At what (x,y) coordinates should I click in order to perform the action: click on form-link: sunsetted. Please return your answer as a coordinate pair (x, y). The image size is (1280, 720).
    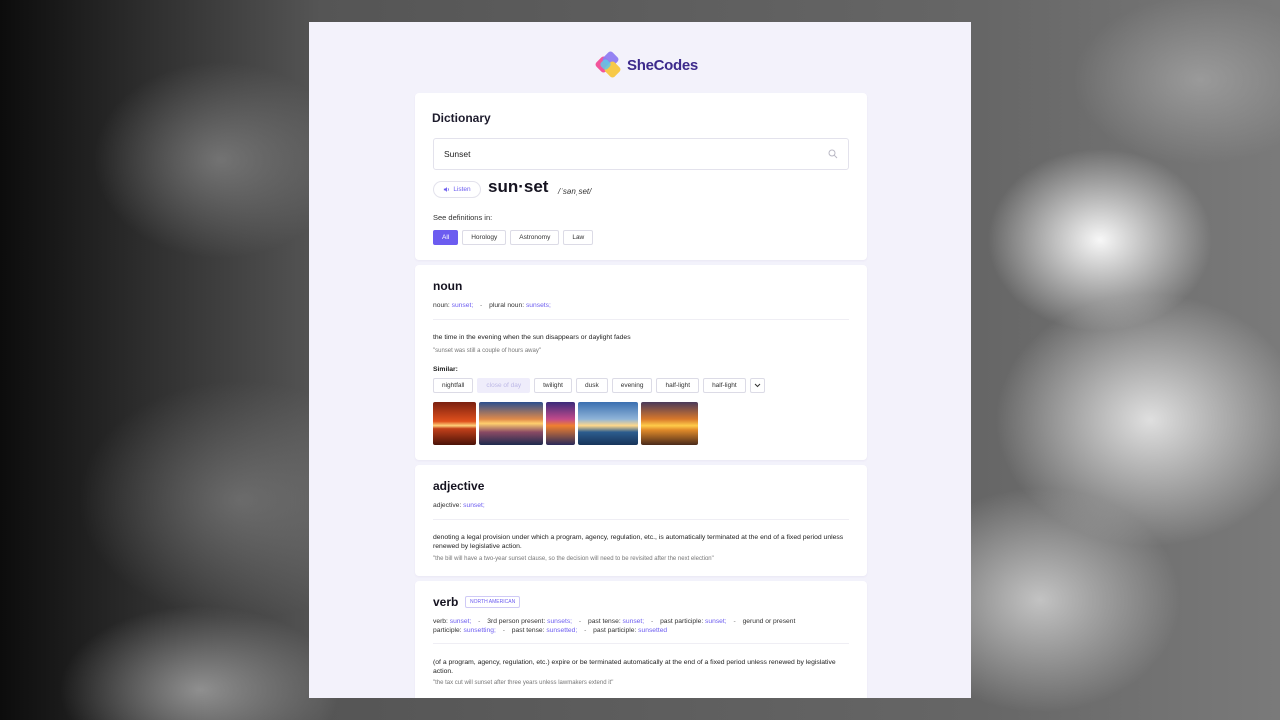
    Looking at the image, I should click on (652, 630).